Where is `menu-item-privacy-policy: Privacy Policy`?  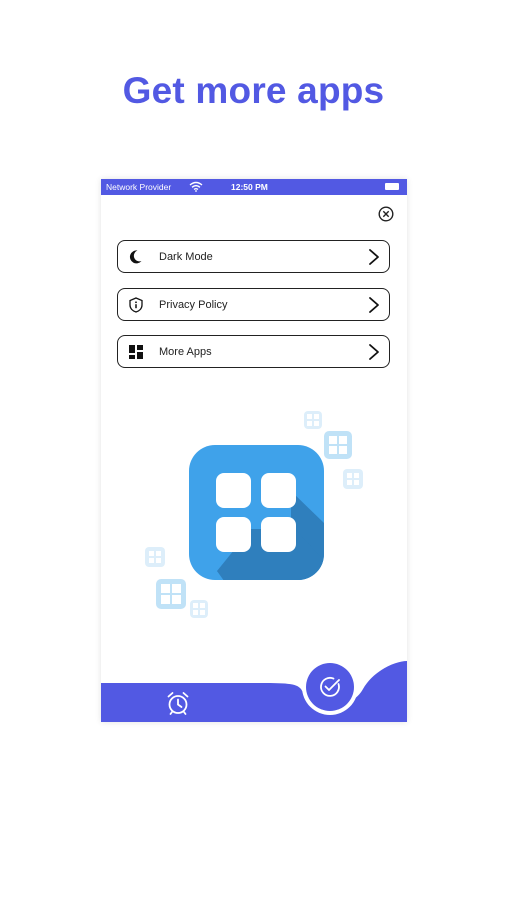
menu-item-privacy-policy: Privacy Policy is located at coordinates (253, 304).